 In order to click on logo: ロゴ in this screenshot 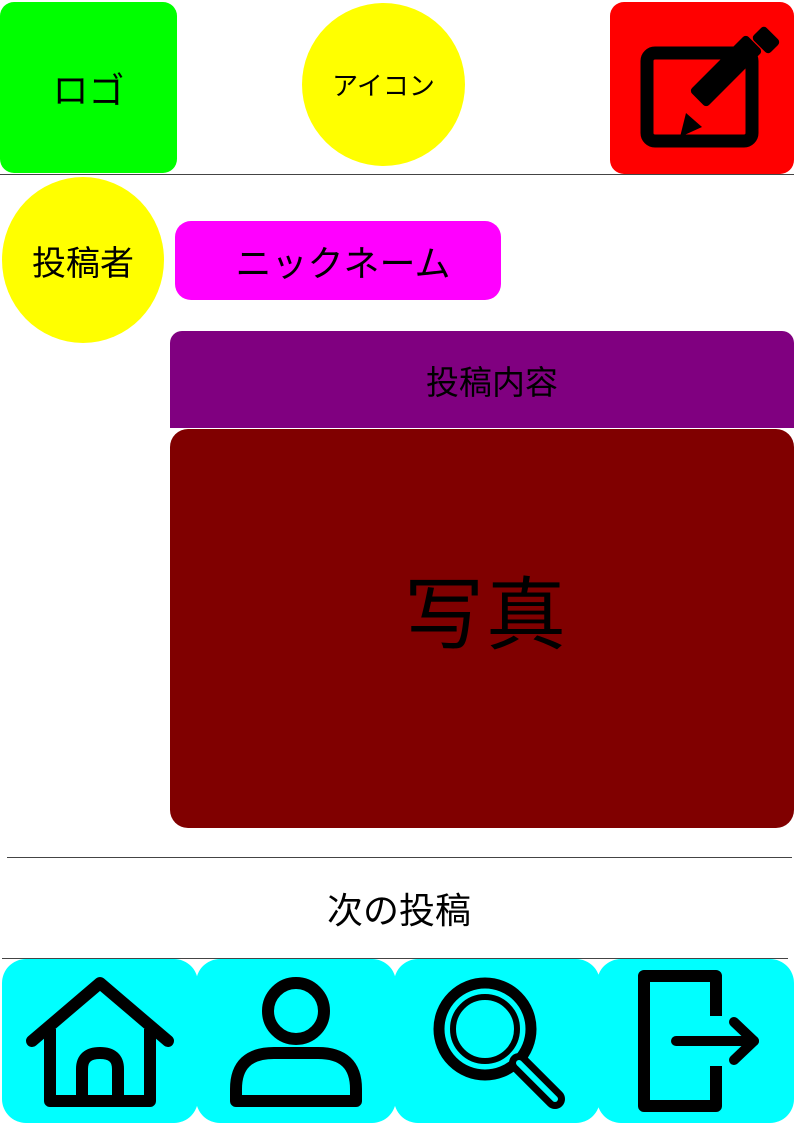, I will do `click(88, 87)`.